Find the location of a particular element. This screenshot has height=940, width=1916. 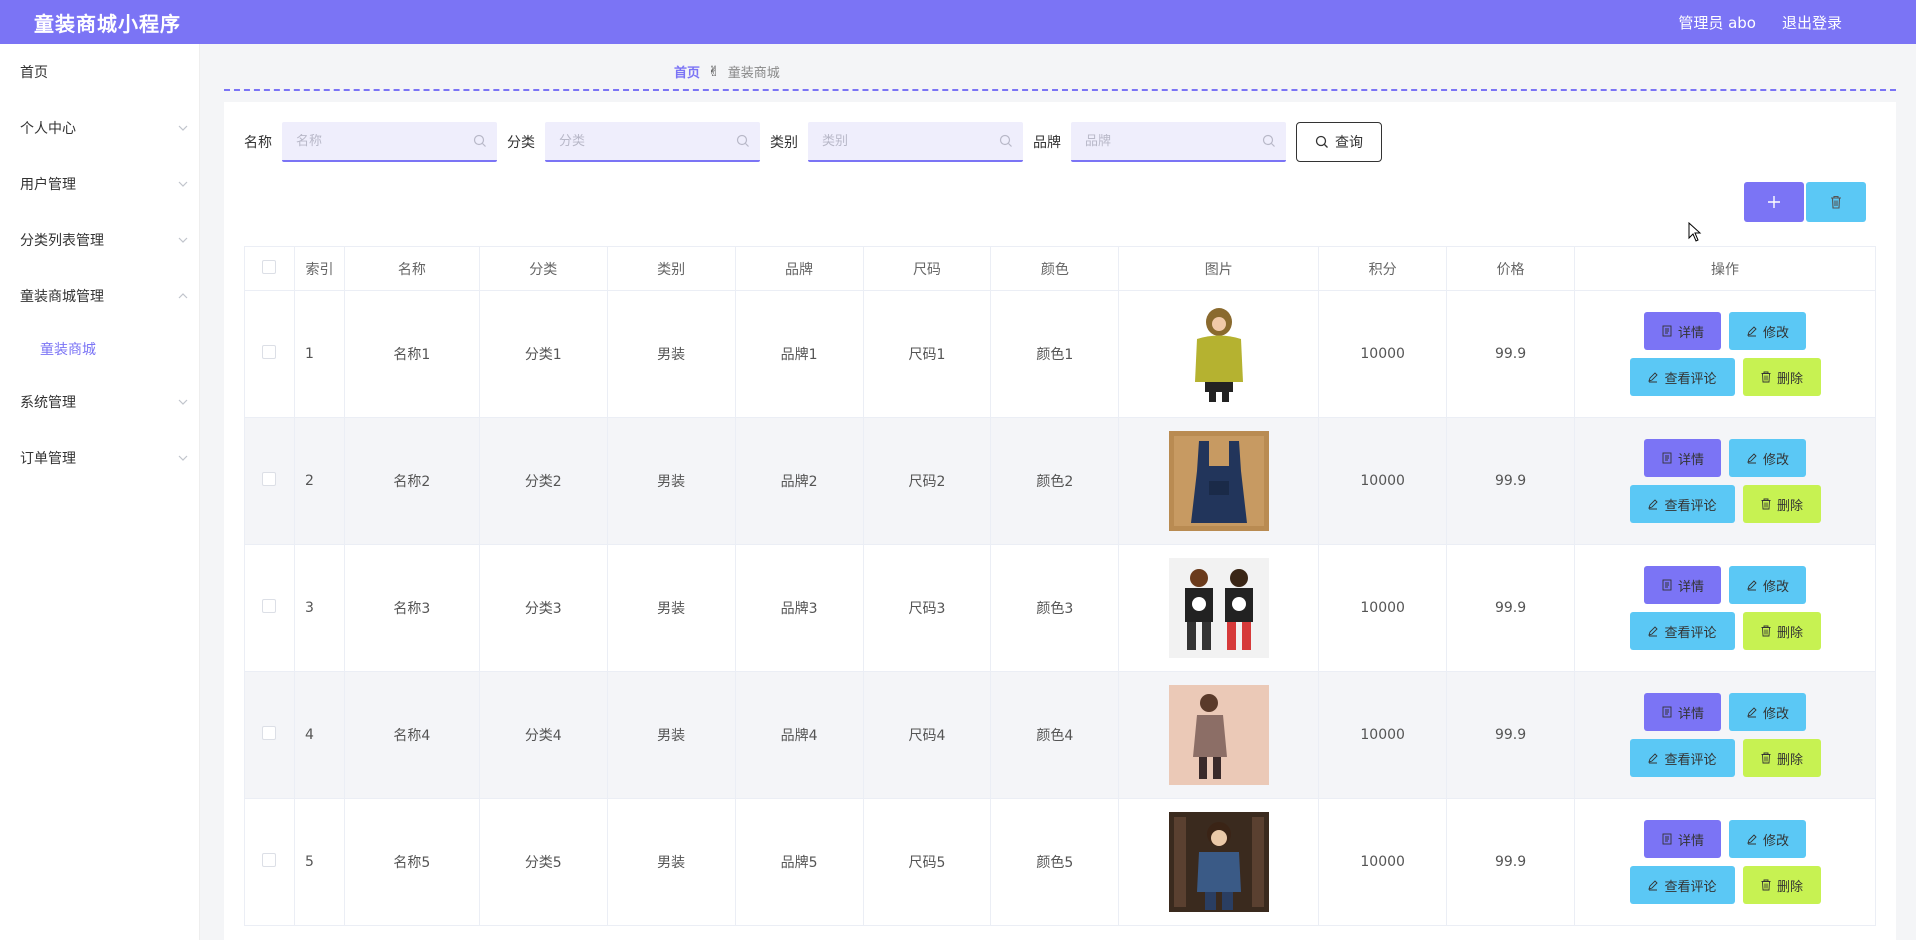

document-icon is located at coordinates (1667, 712).